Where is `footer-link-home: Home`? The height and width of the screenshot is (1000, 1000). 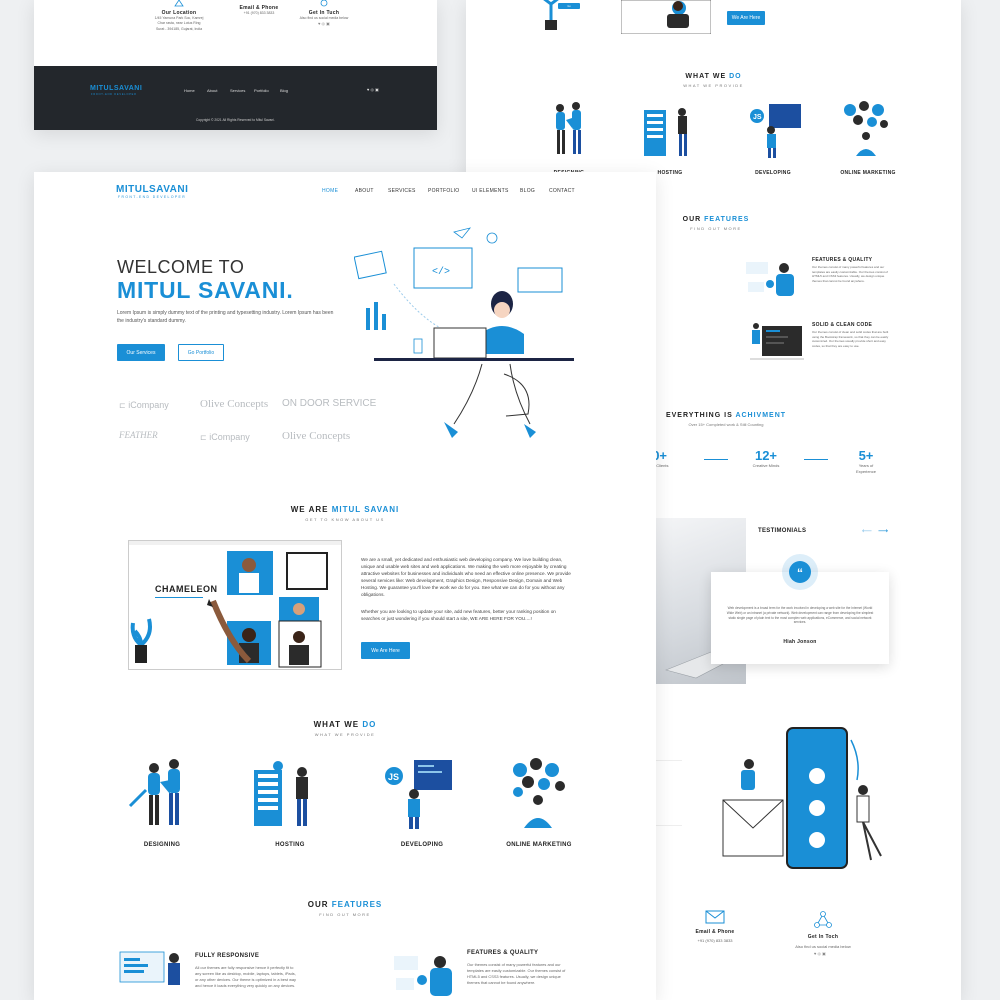 footer-link-home: Home is located at coordinates (189, 90).